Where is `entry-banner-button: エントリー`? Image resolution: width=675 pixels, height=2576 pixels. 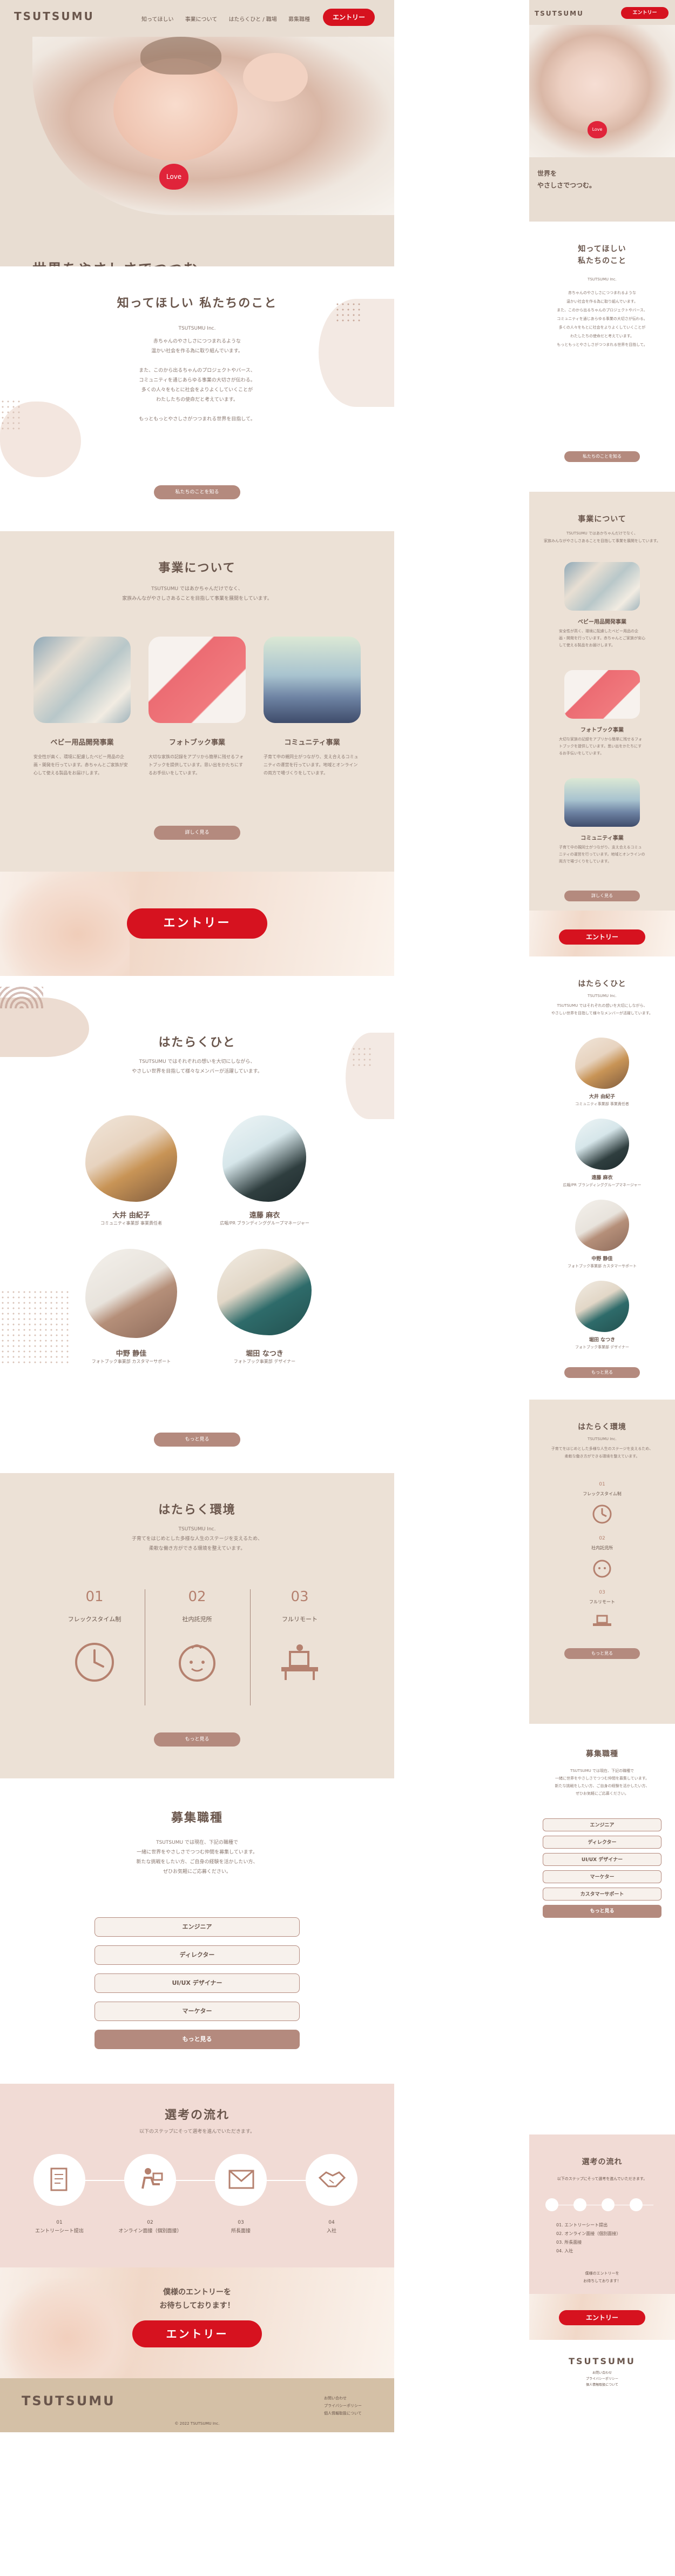 entry-banner-button: エントリー is located at coordinates (197, 923).